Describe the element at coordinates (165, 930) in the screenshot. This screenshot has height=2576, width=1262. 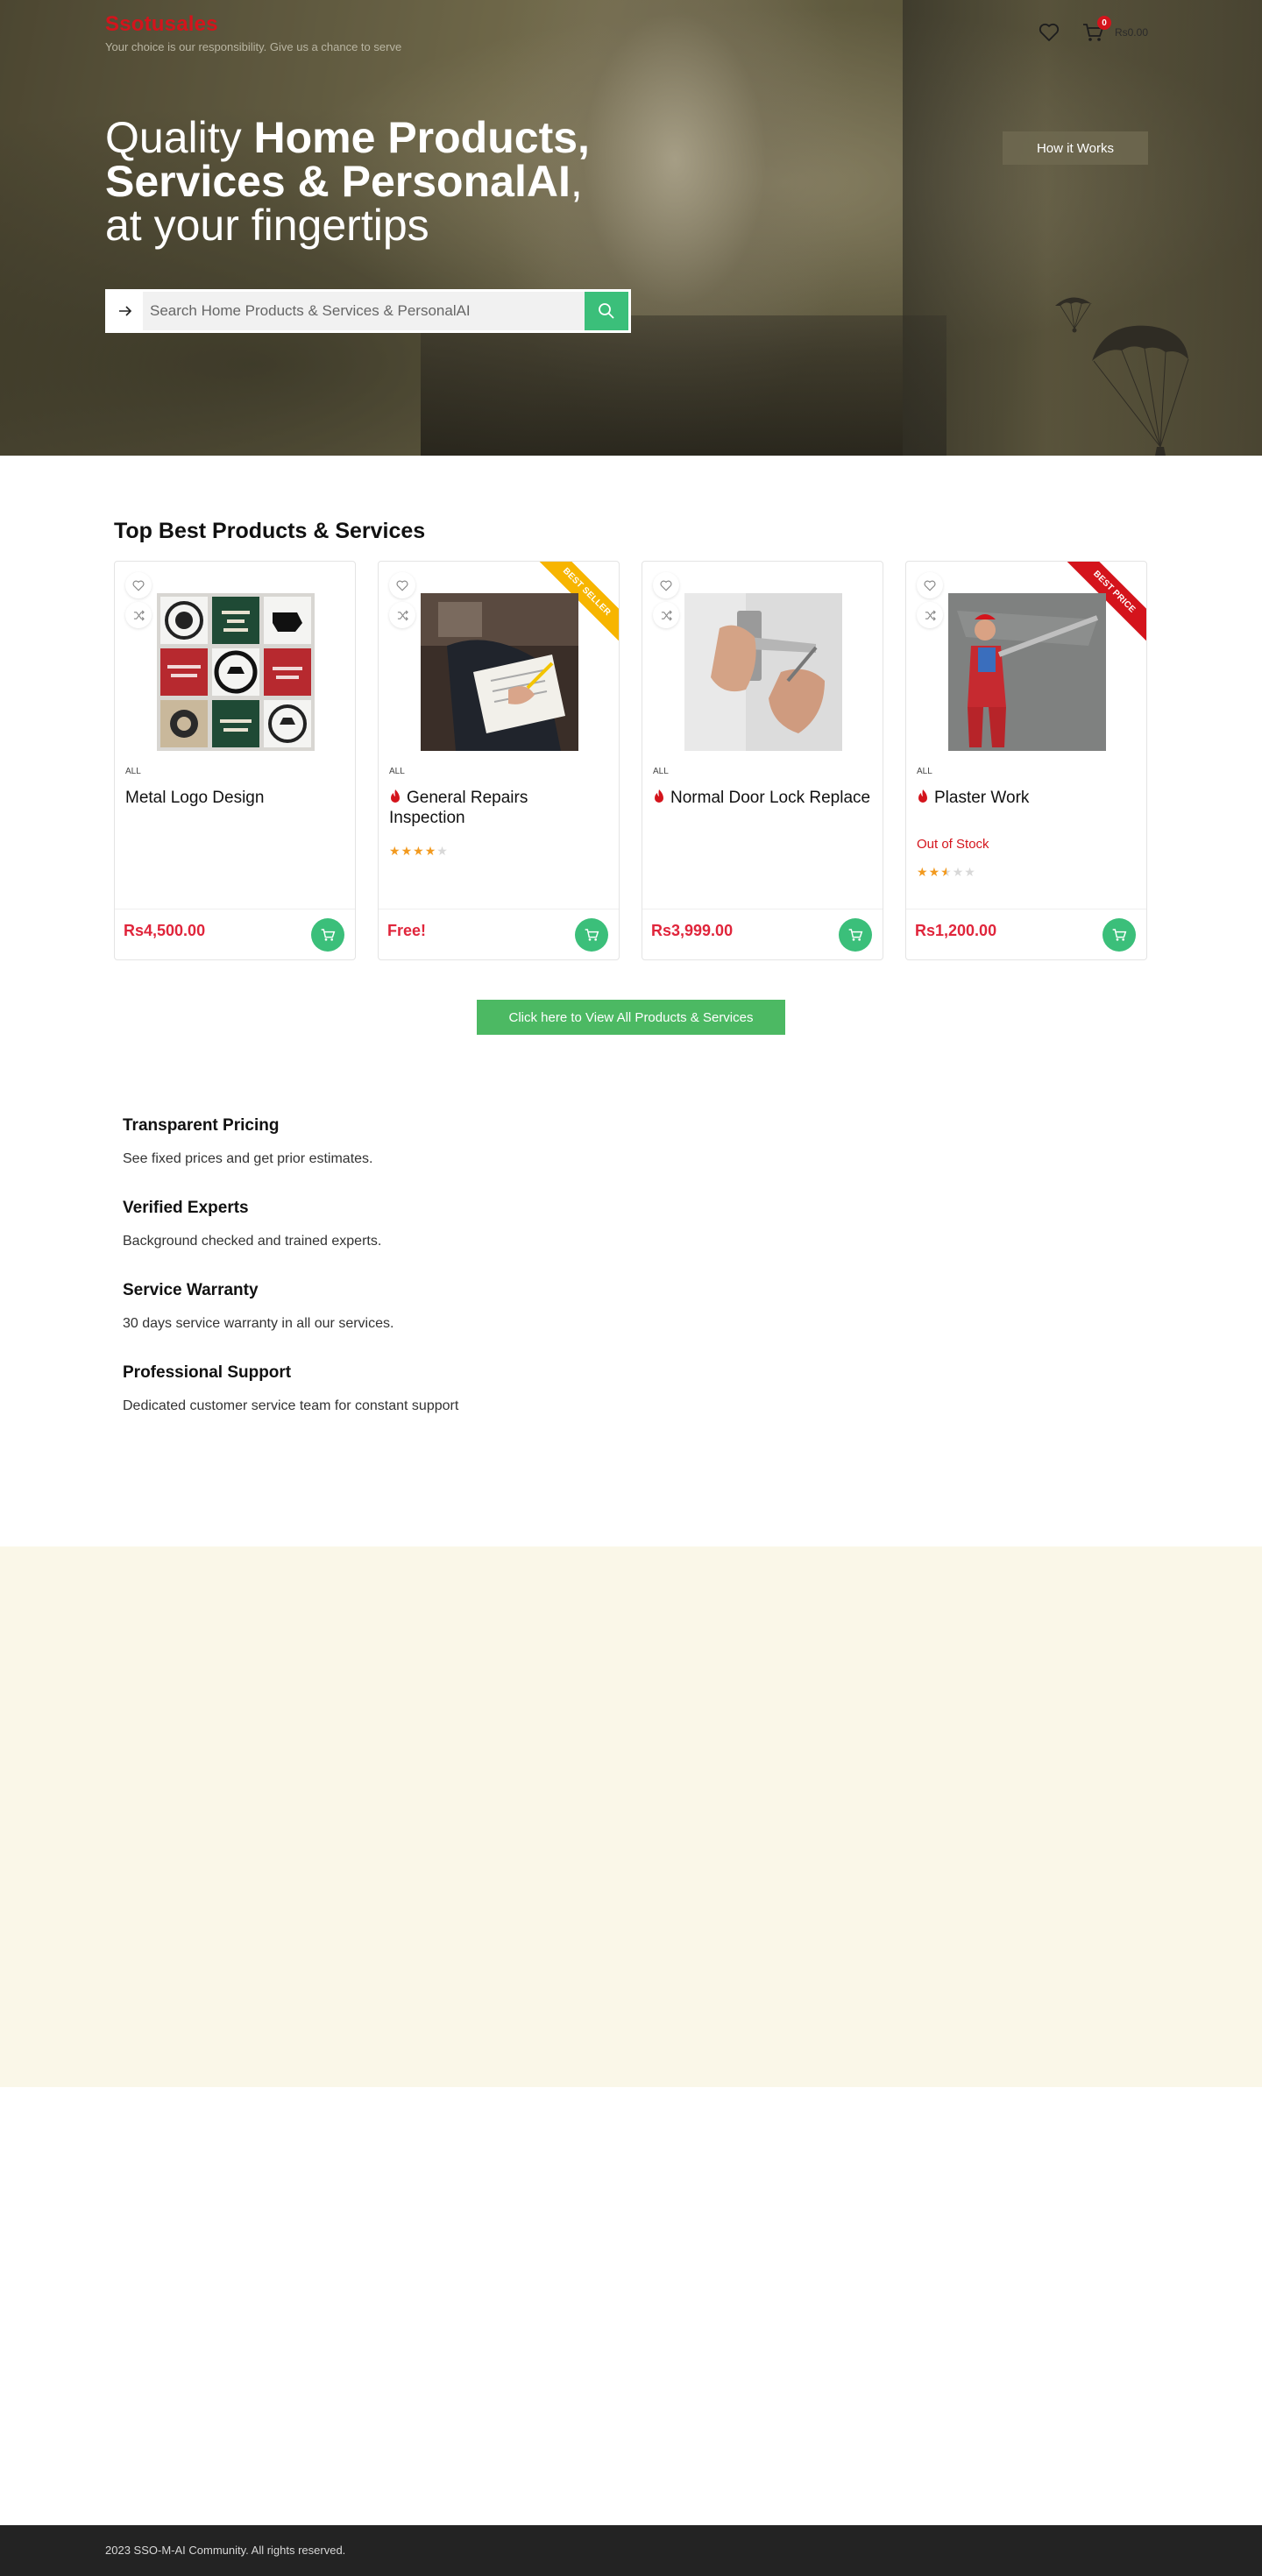
I see `product-price: Rs4,500.00` at that location.